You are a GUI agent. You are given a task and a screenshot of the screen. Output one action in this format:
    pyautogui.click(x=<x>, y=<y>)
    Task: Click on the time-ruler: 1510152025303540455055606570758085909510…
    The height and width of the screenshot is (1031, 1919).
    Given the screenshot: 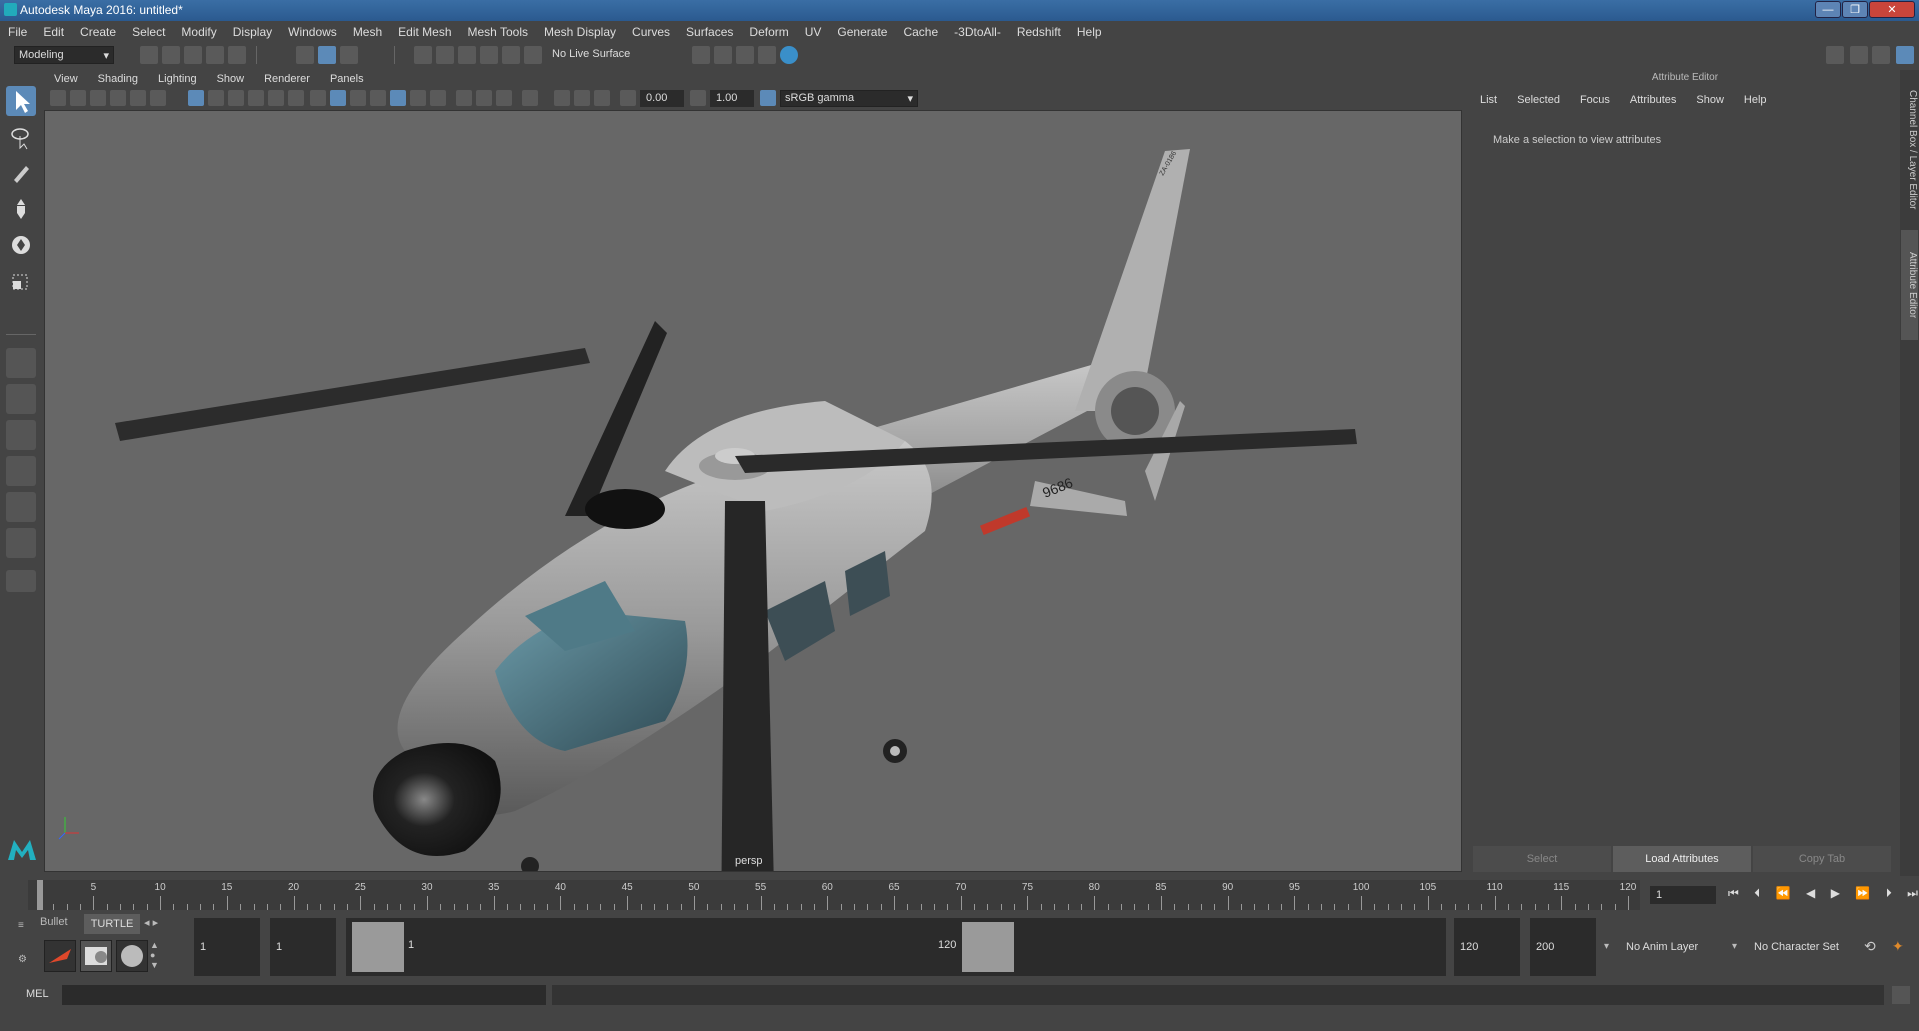 What is the action you would take?
    pyautogui.click(x=834, y=895)
    